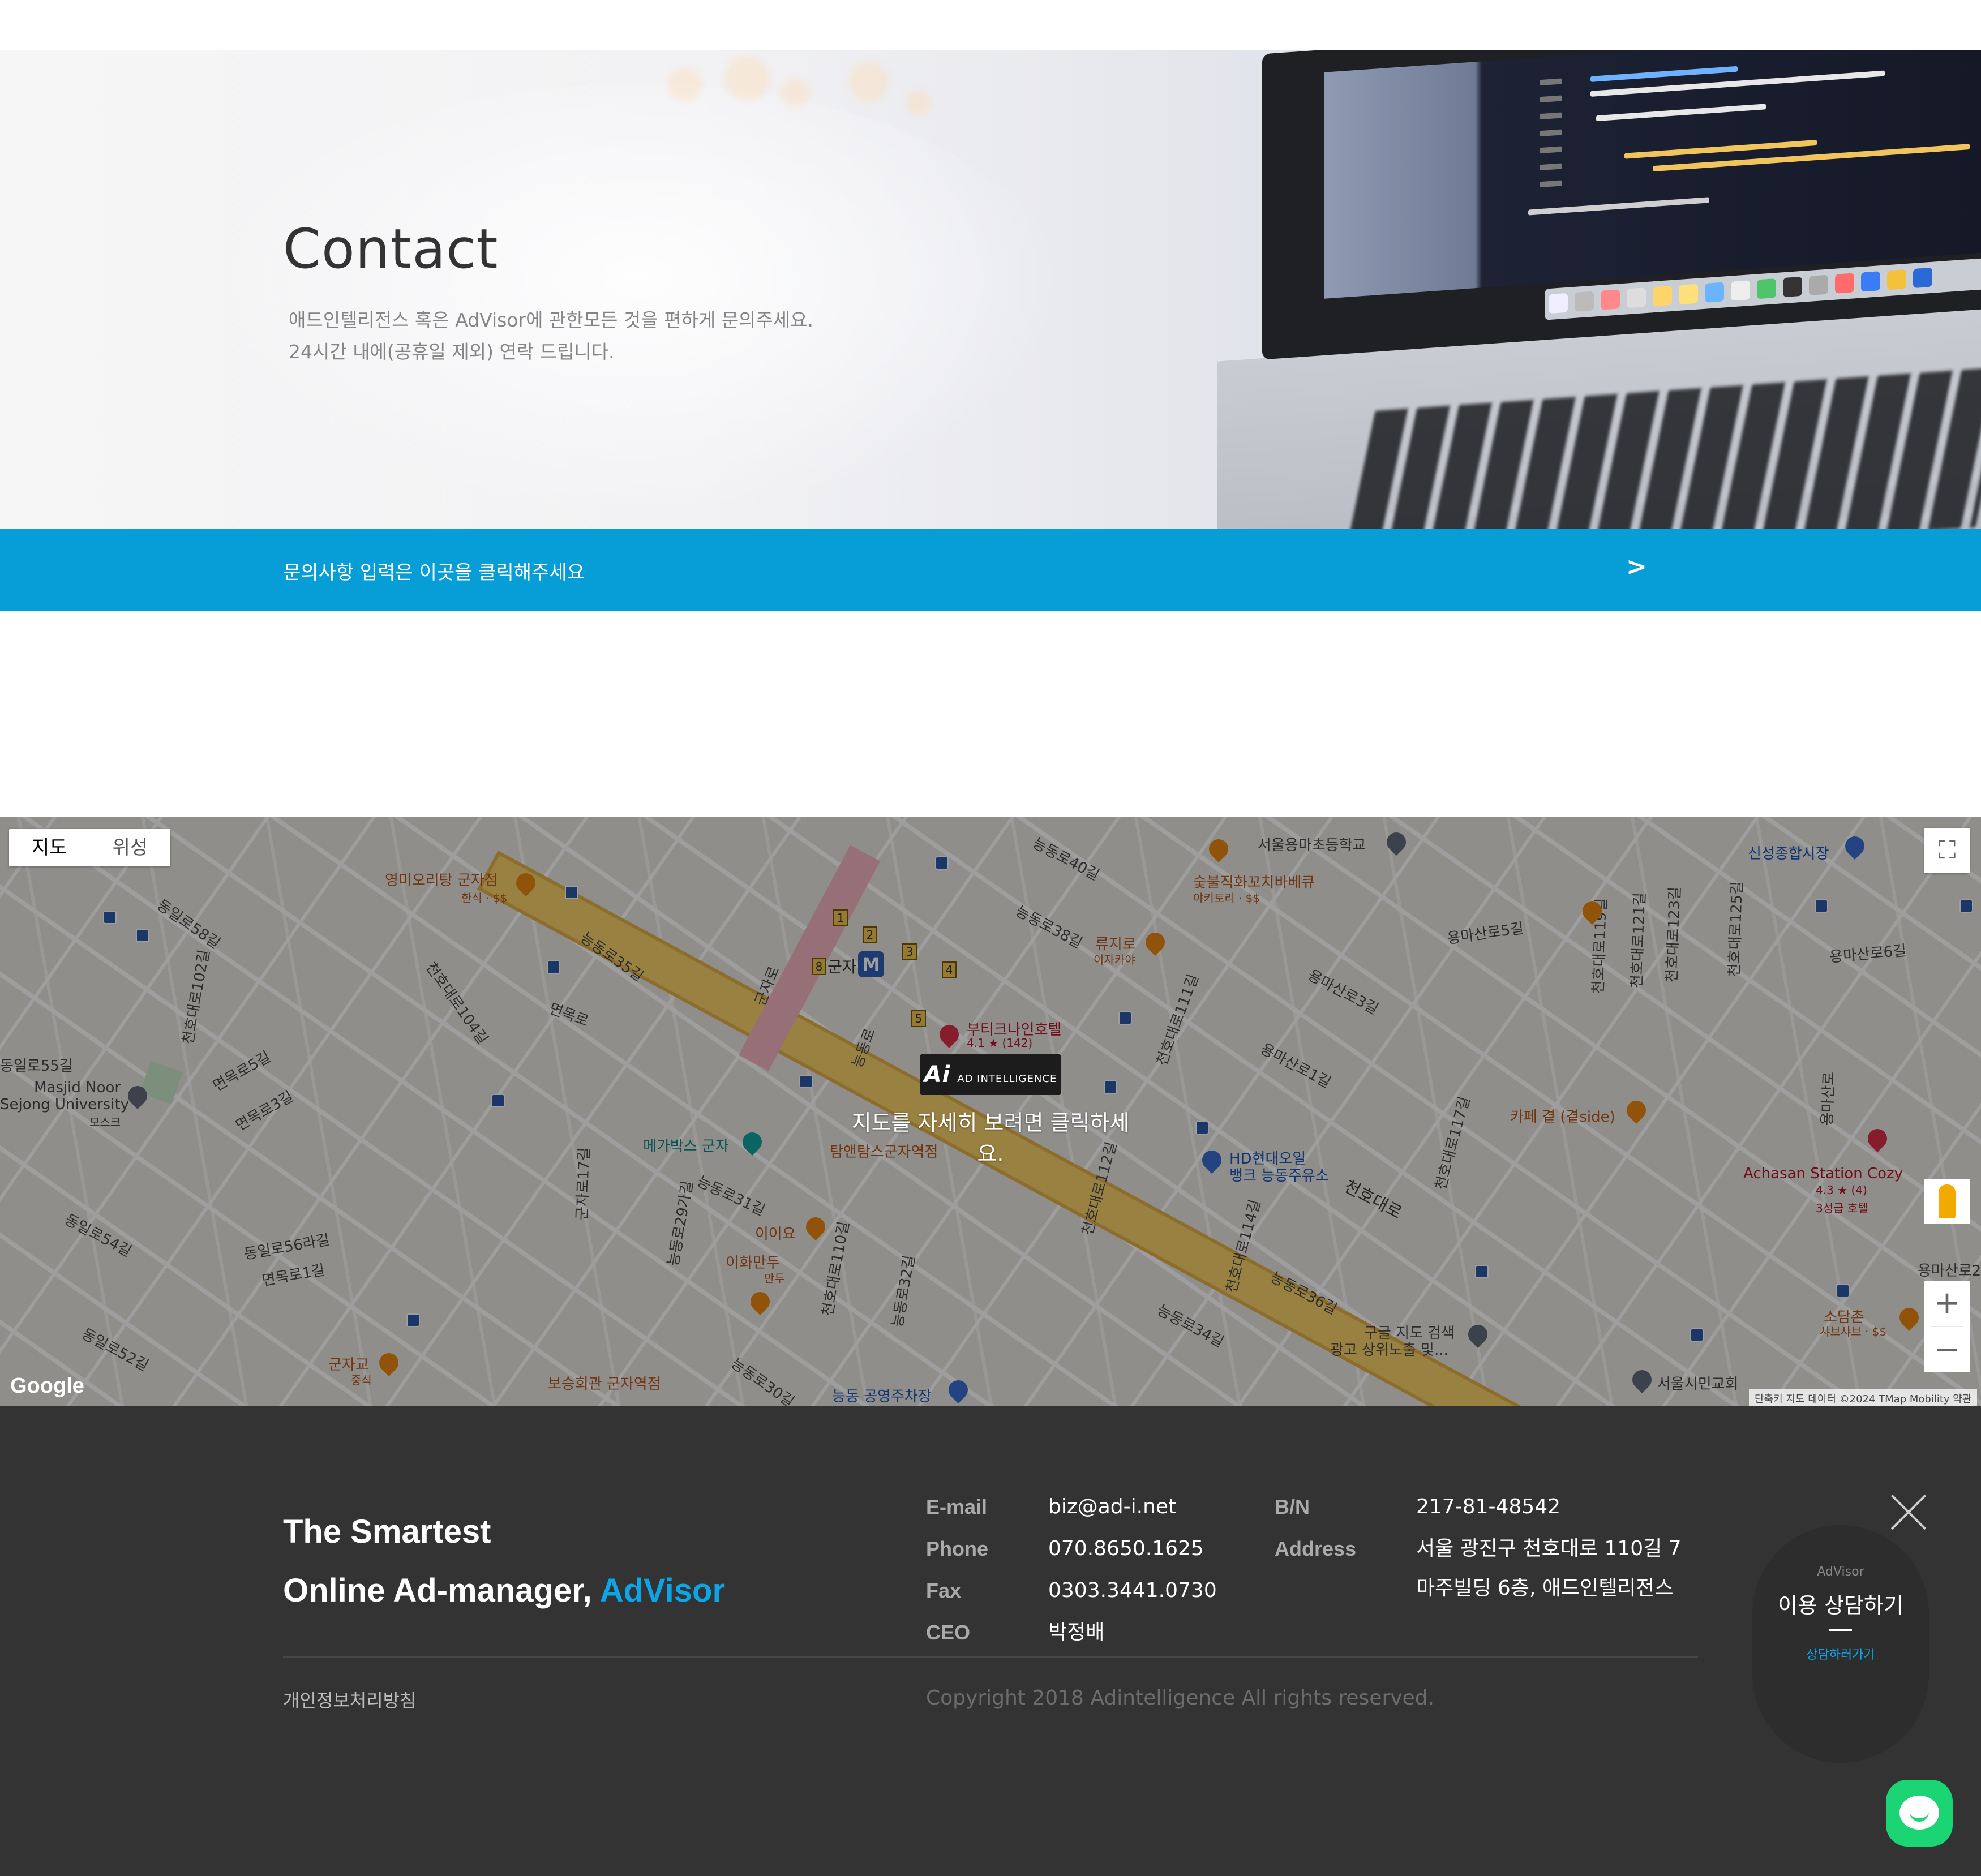 Image resolution: width=1981 pixels, height=1876 pixels. Describe the element at coordinates (1545, 1588) in the screenshot. I see `address-line2: 마주빌딩 6층, 애드인텔리전스` at that location.